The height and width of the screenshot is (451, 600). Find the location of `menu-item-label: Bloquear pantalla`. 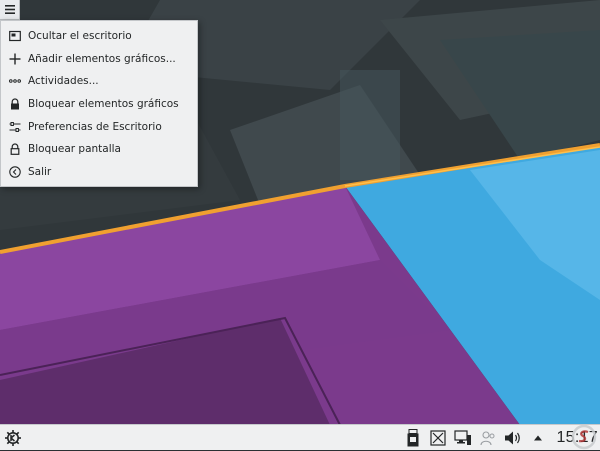

menu-item-label: Bloquear pantalla is located at coordinates (74, 149).